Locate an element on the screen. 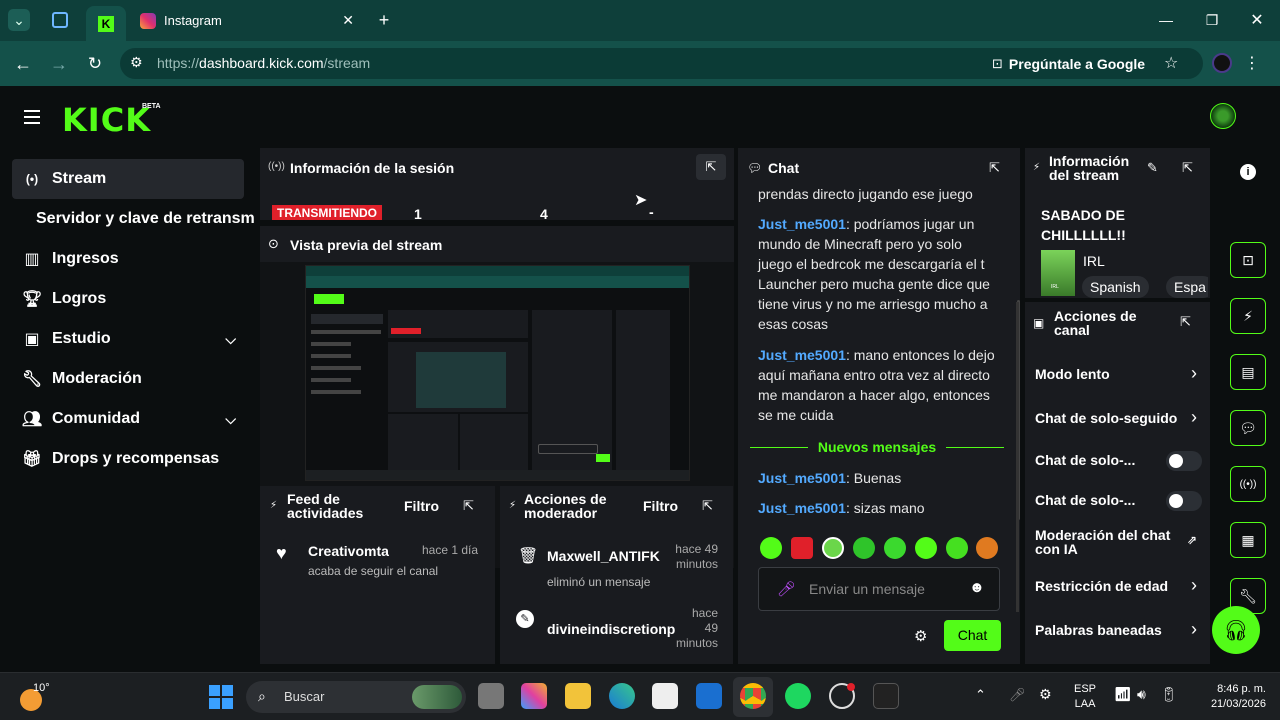  obs-app-icon is located at coordinates (886, 696).